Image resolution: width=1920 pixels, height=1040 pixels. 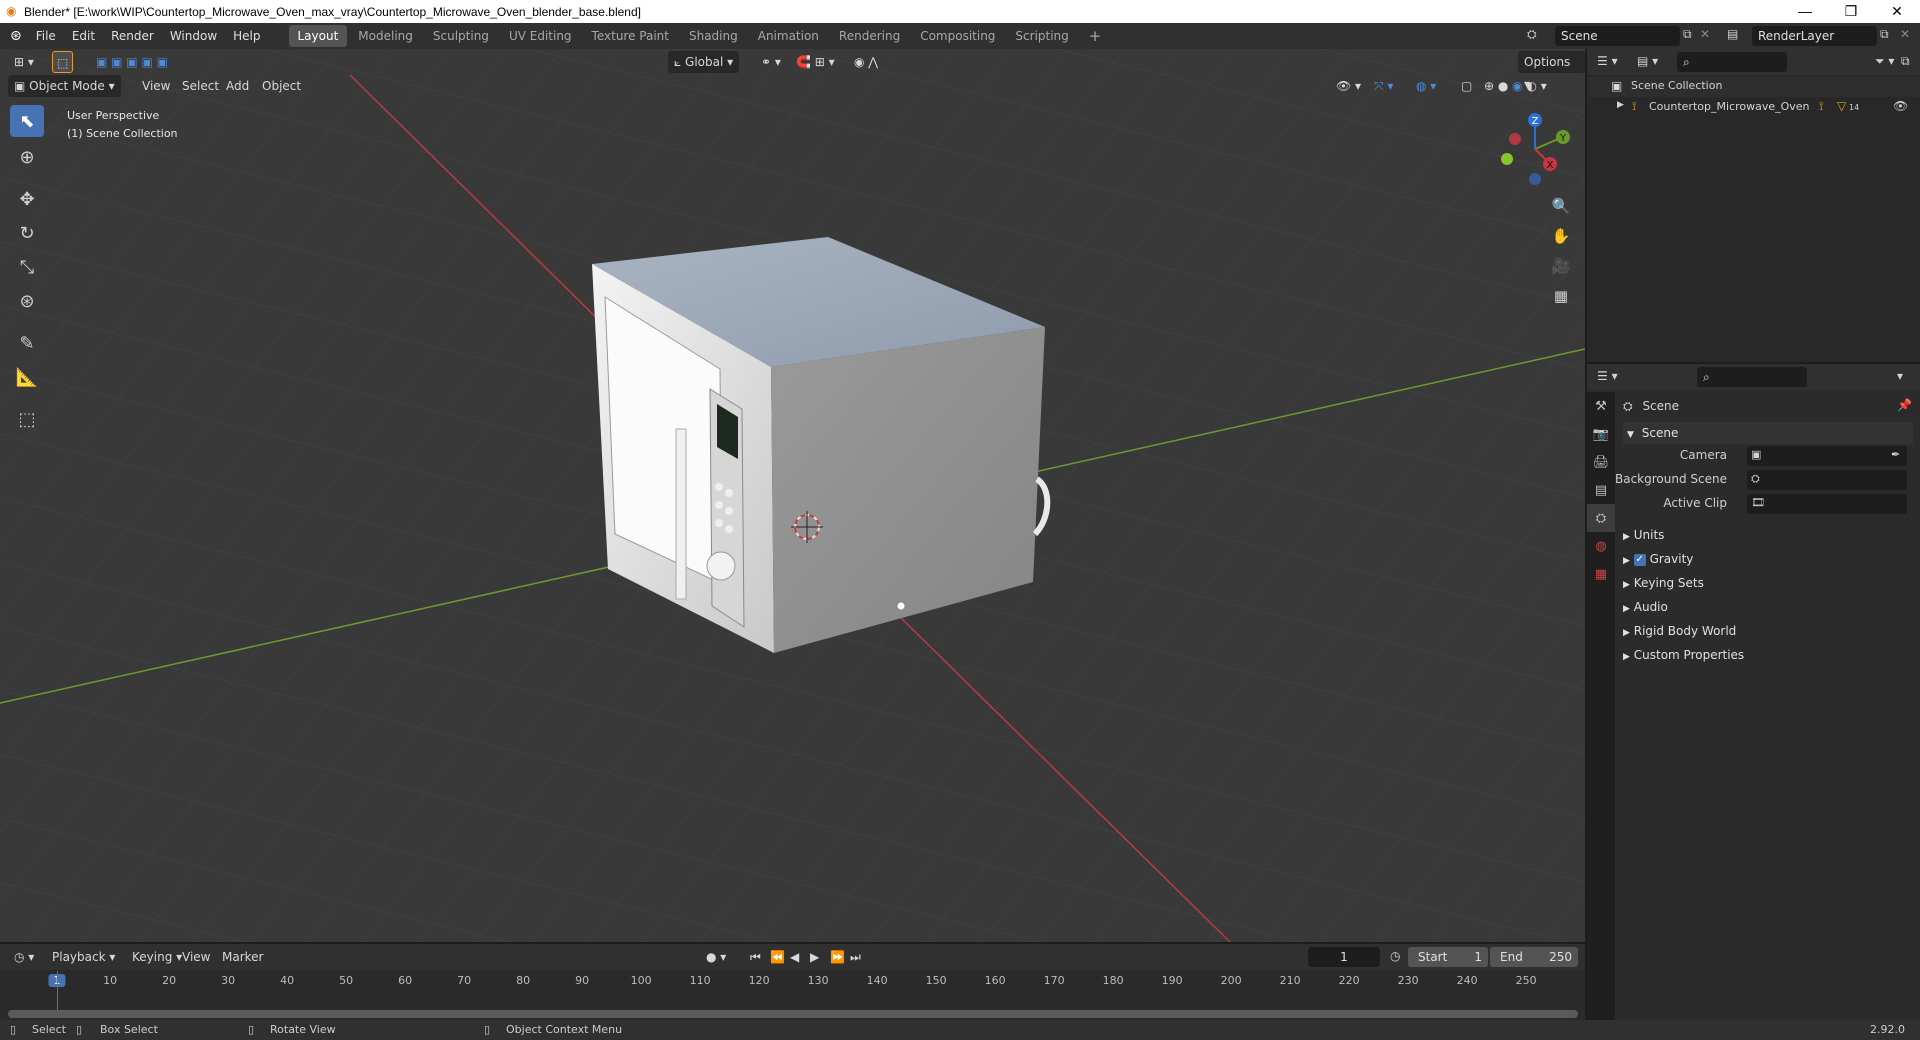 I want to click on new-collection-icon: ⧉, so click(x=1905, y=61).